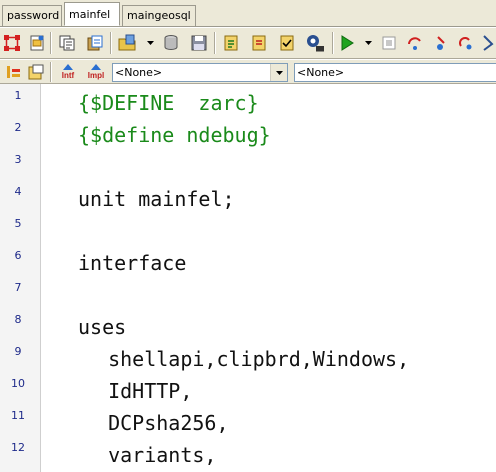 This screenshot has height=472, width=496. What do you see at coordinates (231, 43) in the screenshot?
I see `new-unit-icon` at bounding box center [231, 43].